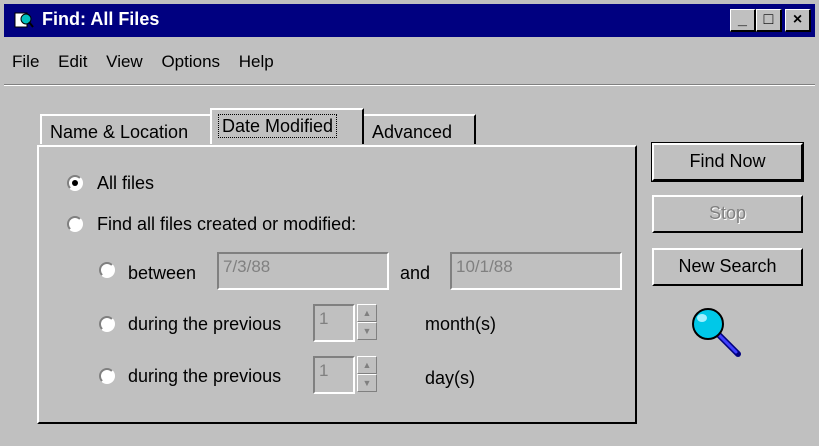 The width and height of the screenshot is (819, 446). I want to click on menu-help: Help, so click(256, 62).